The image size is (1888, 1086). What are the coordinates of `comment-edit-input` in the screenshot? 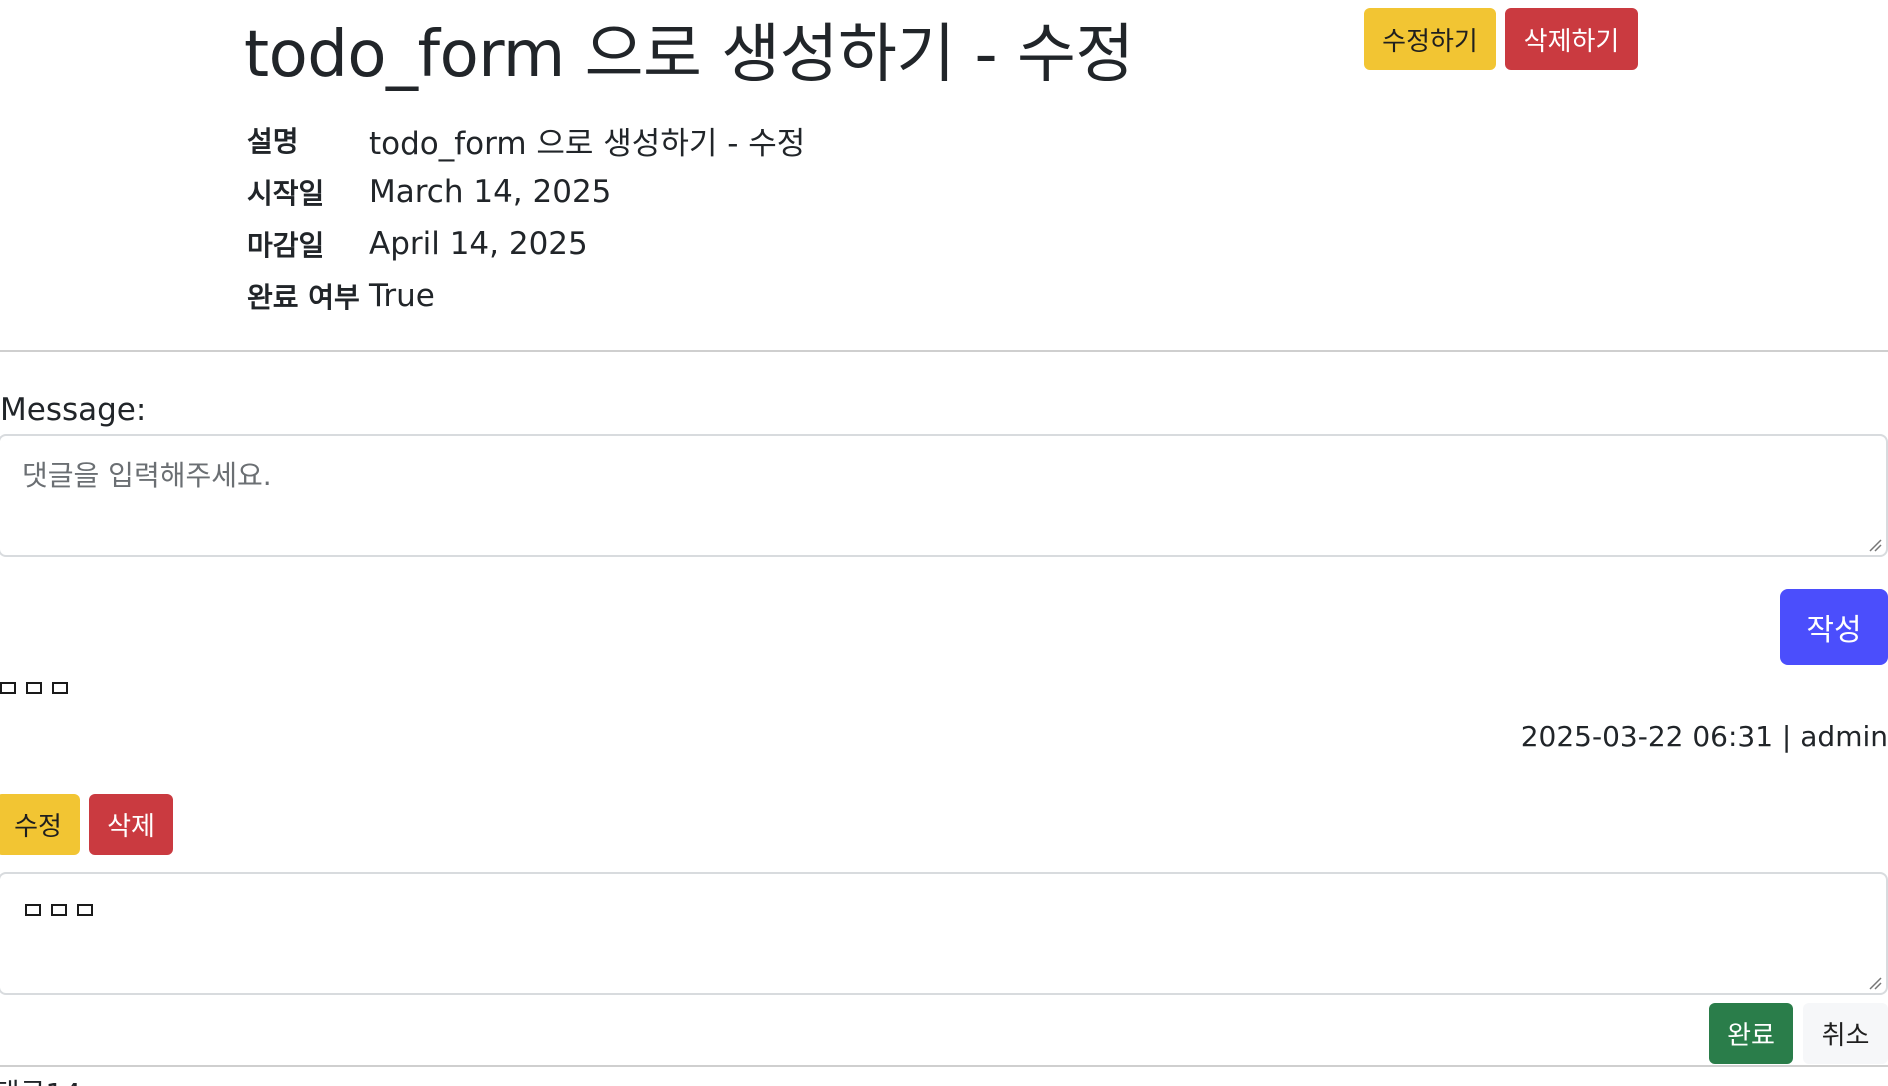 It's located at (944, 933).